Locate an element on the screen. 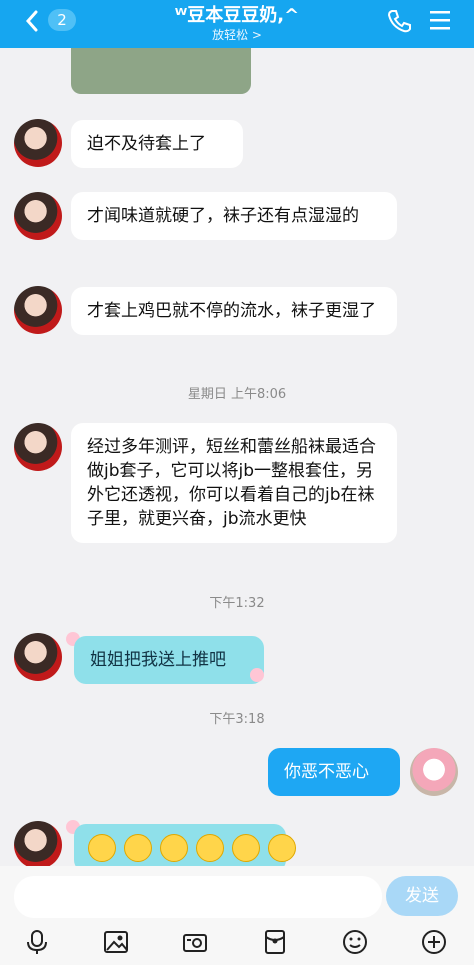  timestamp: 下午3:18 is located at coordinates (237, 719).